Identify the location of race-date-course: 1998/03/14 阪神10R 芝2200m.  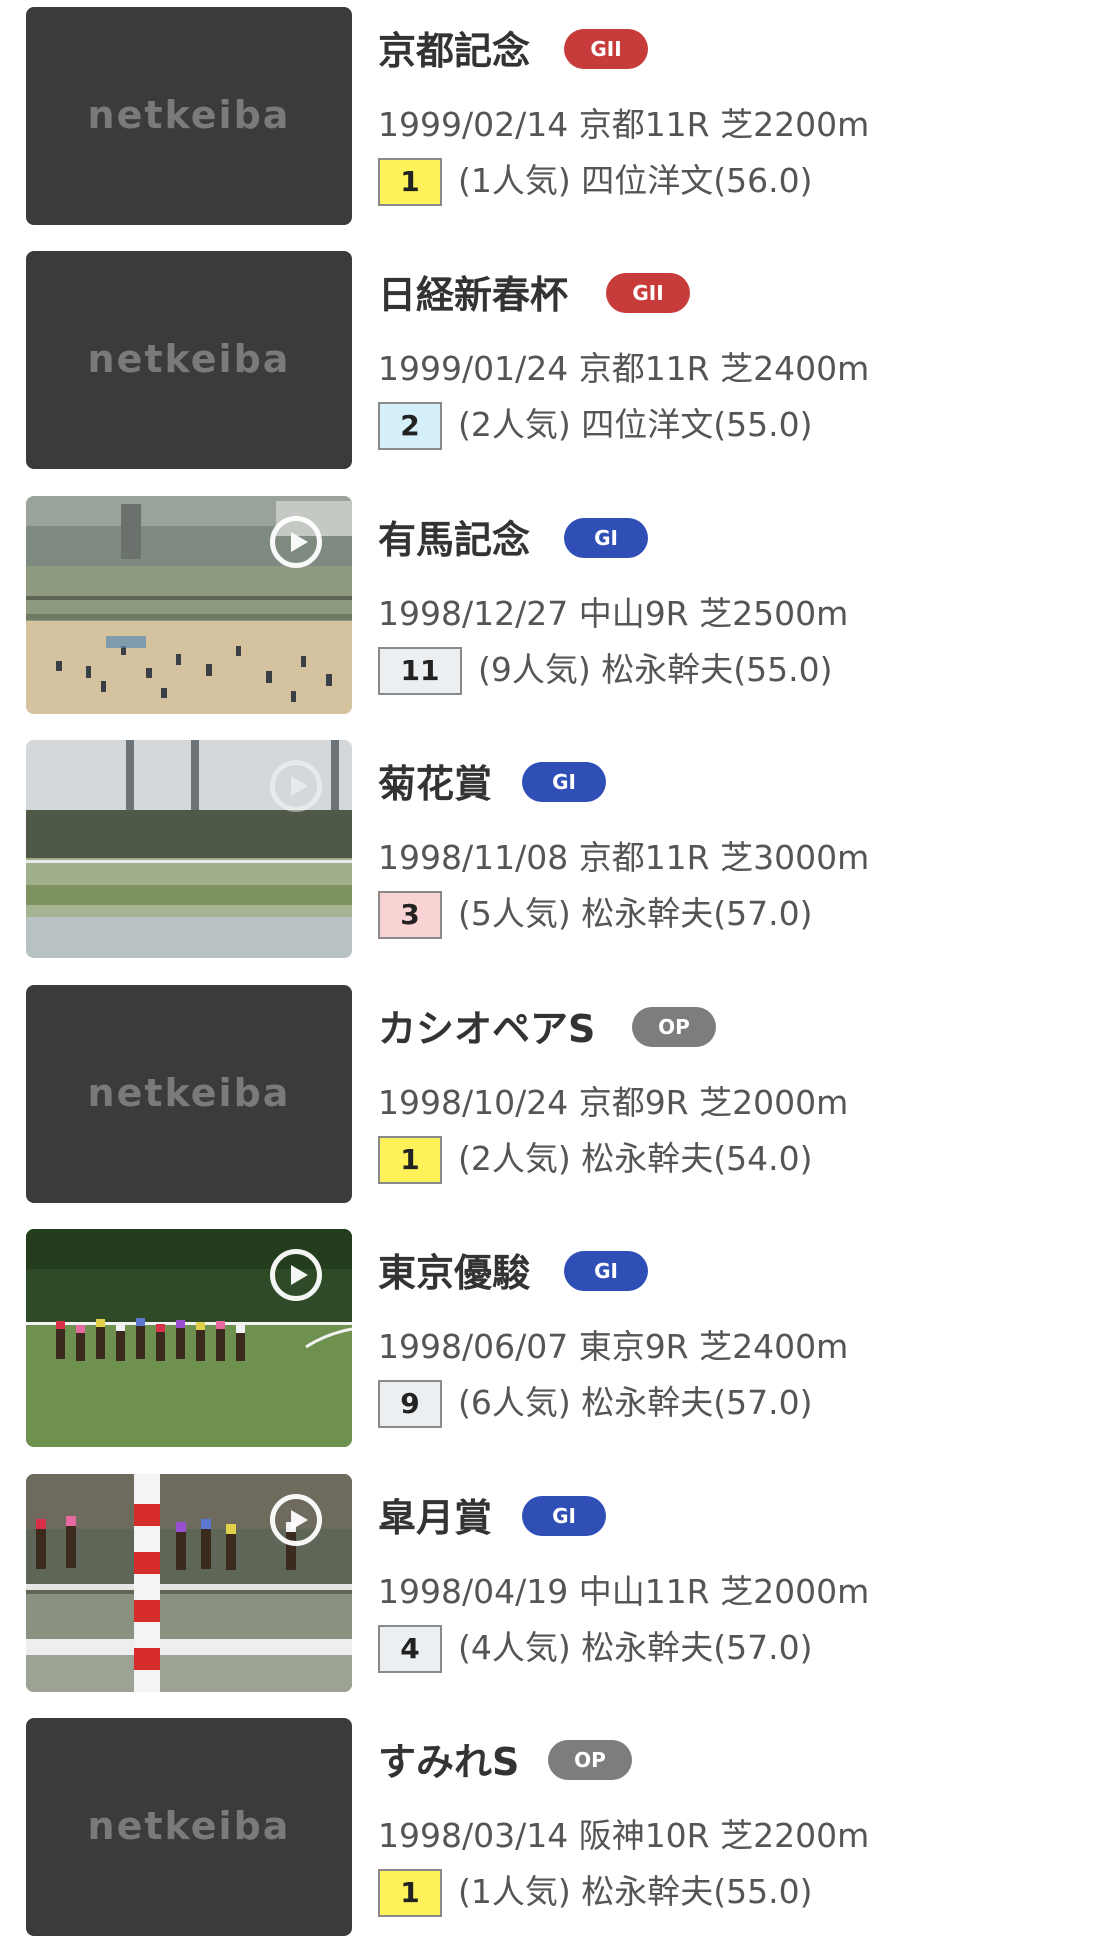
(624, 1835).